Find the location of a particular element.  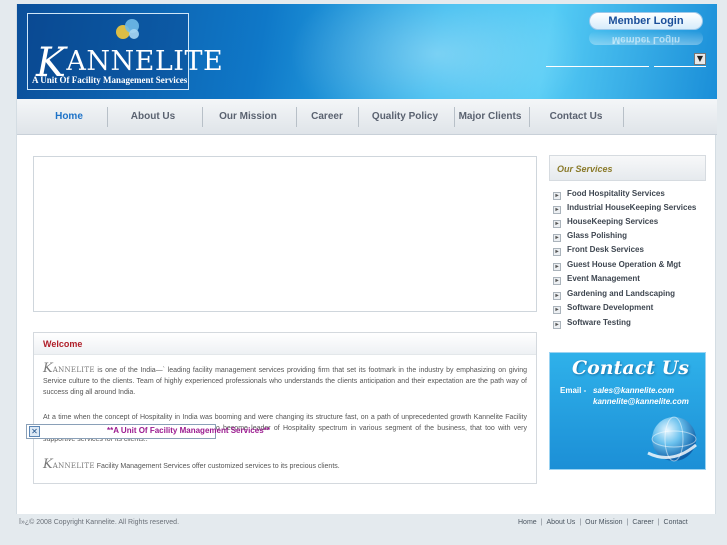

service-item: ▸ Event Management is located at coordinates (596, 281).